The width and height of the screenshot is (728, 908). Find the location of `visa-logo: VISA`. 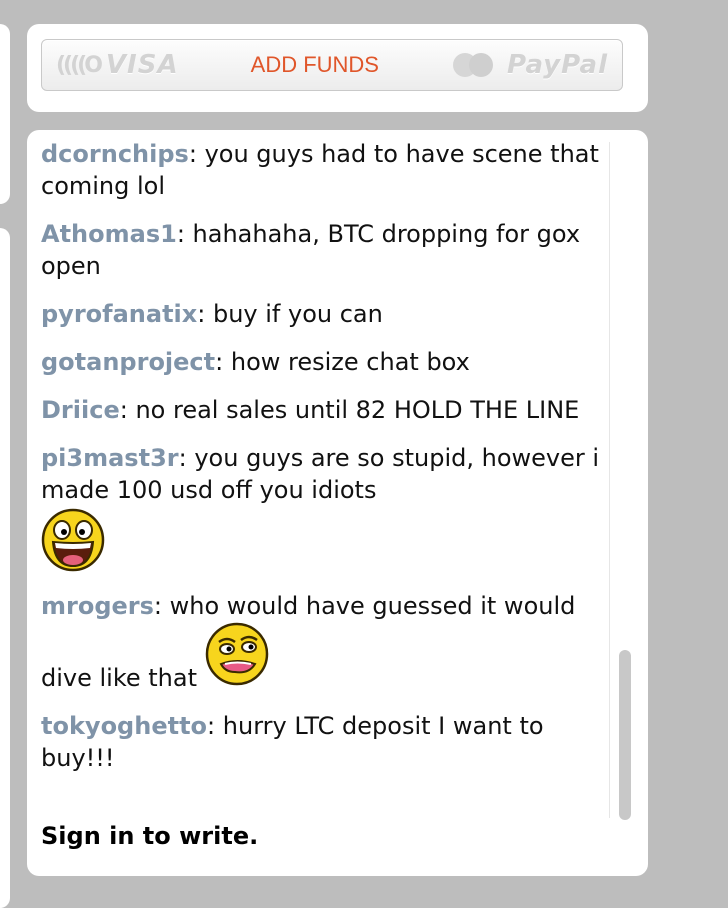

visa-logo: VISA is located at coordinates (142, 65).